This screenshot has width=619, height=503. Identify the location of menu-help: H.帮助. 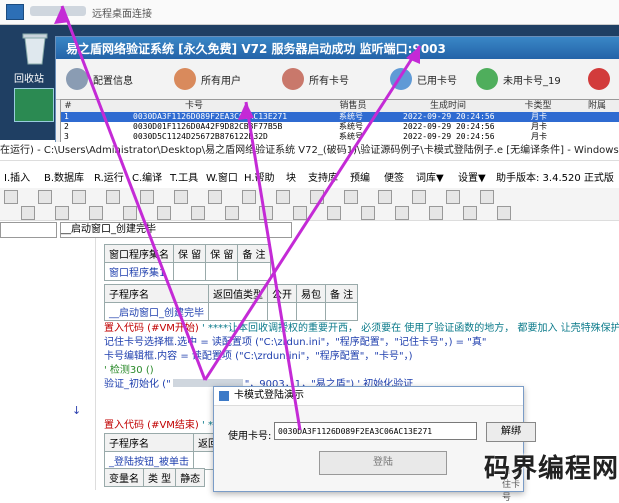
(259, 179).